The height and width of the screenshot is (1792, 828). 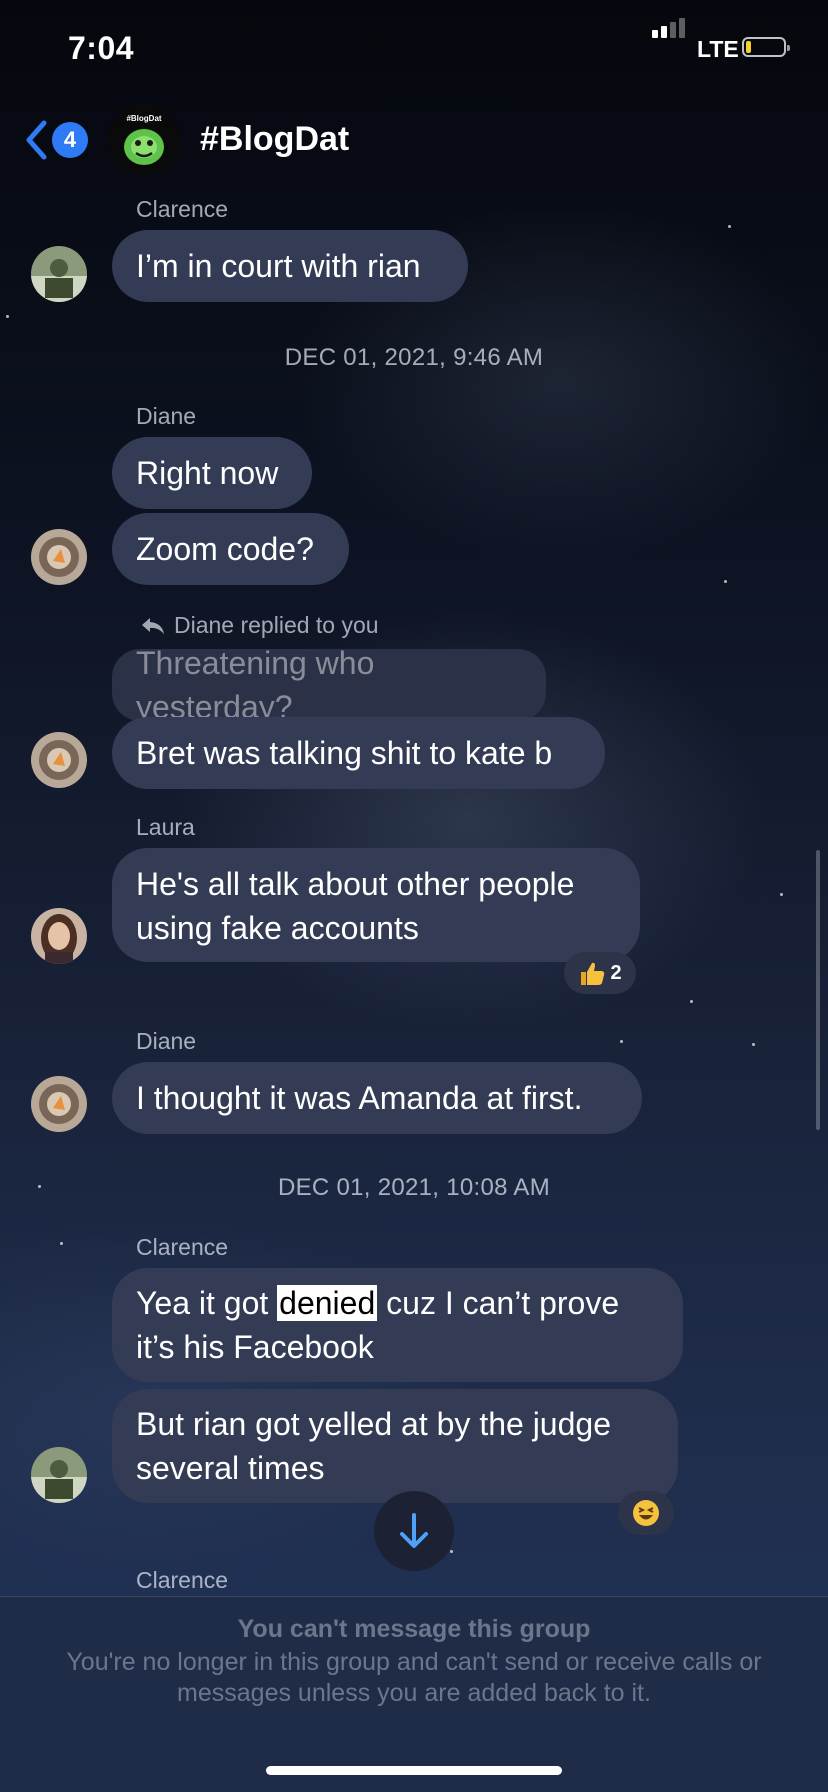 I want to click on message-text-line: He's all talk about other people, so click(x=355, y=884).